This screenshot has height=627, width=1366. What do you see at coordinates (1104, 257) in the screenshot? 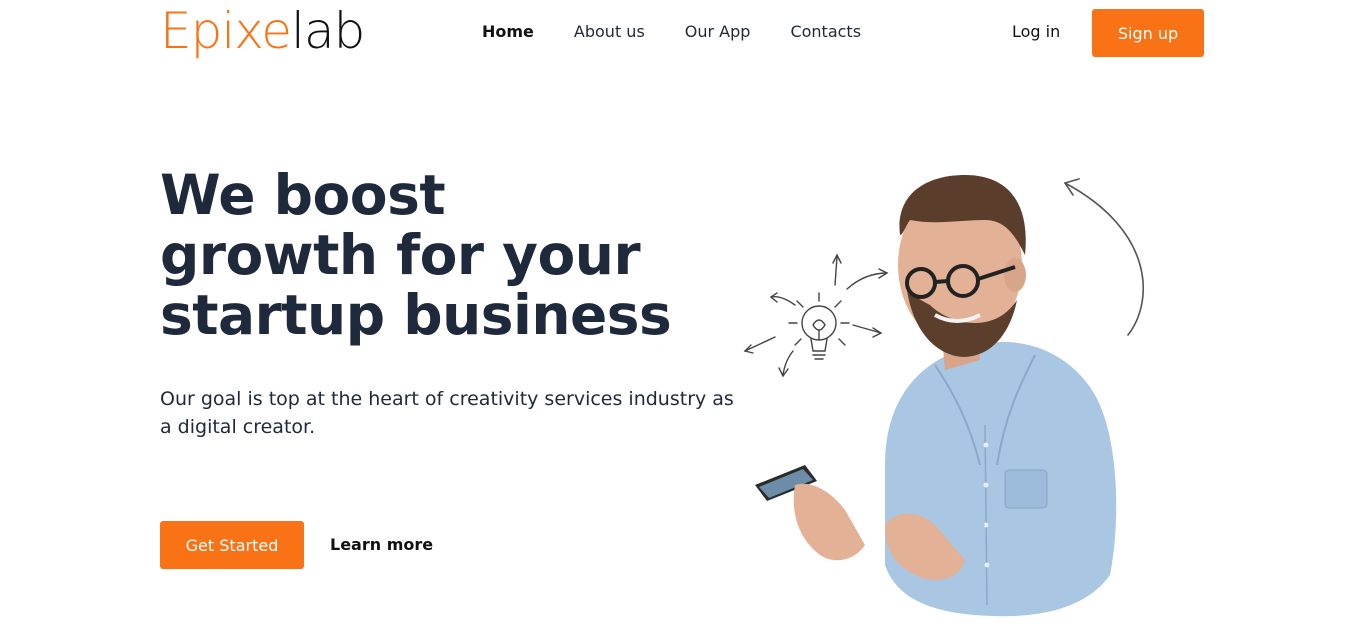
I see `curved-arrow-icon` at bounding box center [1104, 257].